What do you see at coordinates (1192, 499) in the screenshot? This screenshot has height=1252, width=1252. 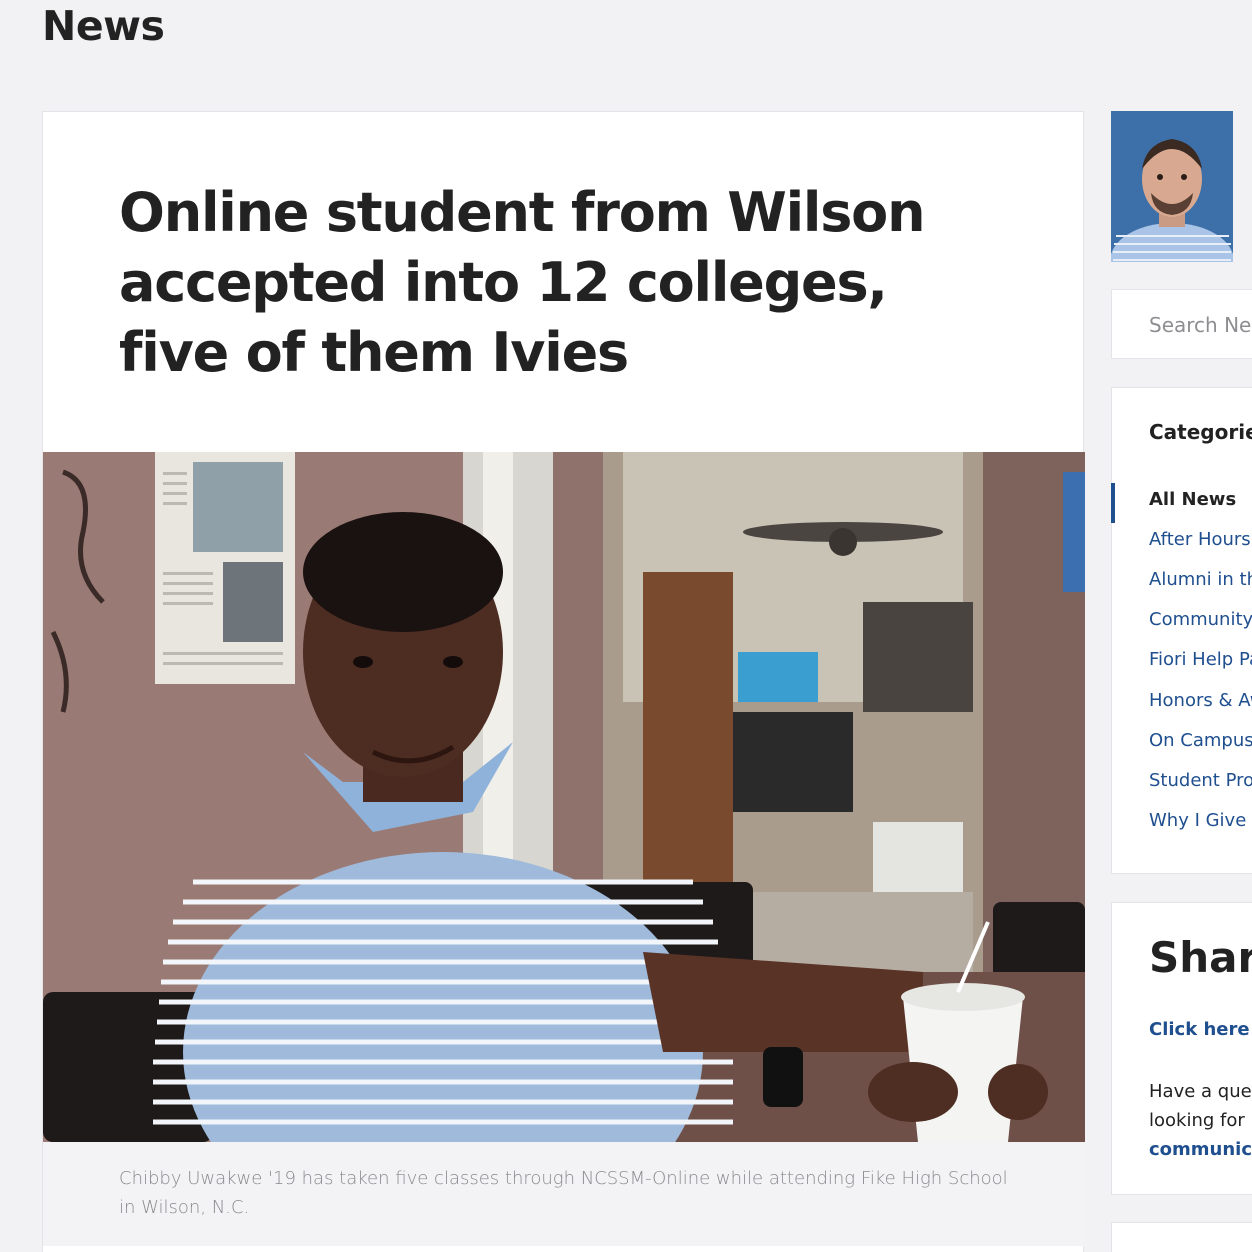 I see `category-all-news: All News` at bounding box center [1192, 499].